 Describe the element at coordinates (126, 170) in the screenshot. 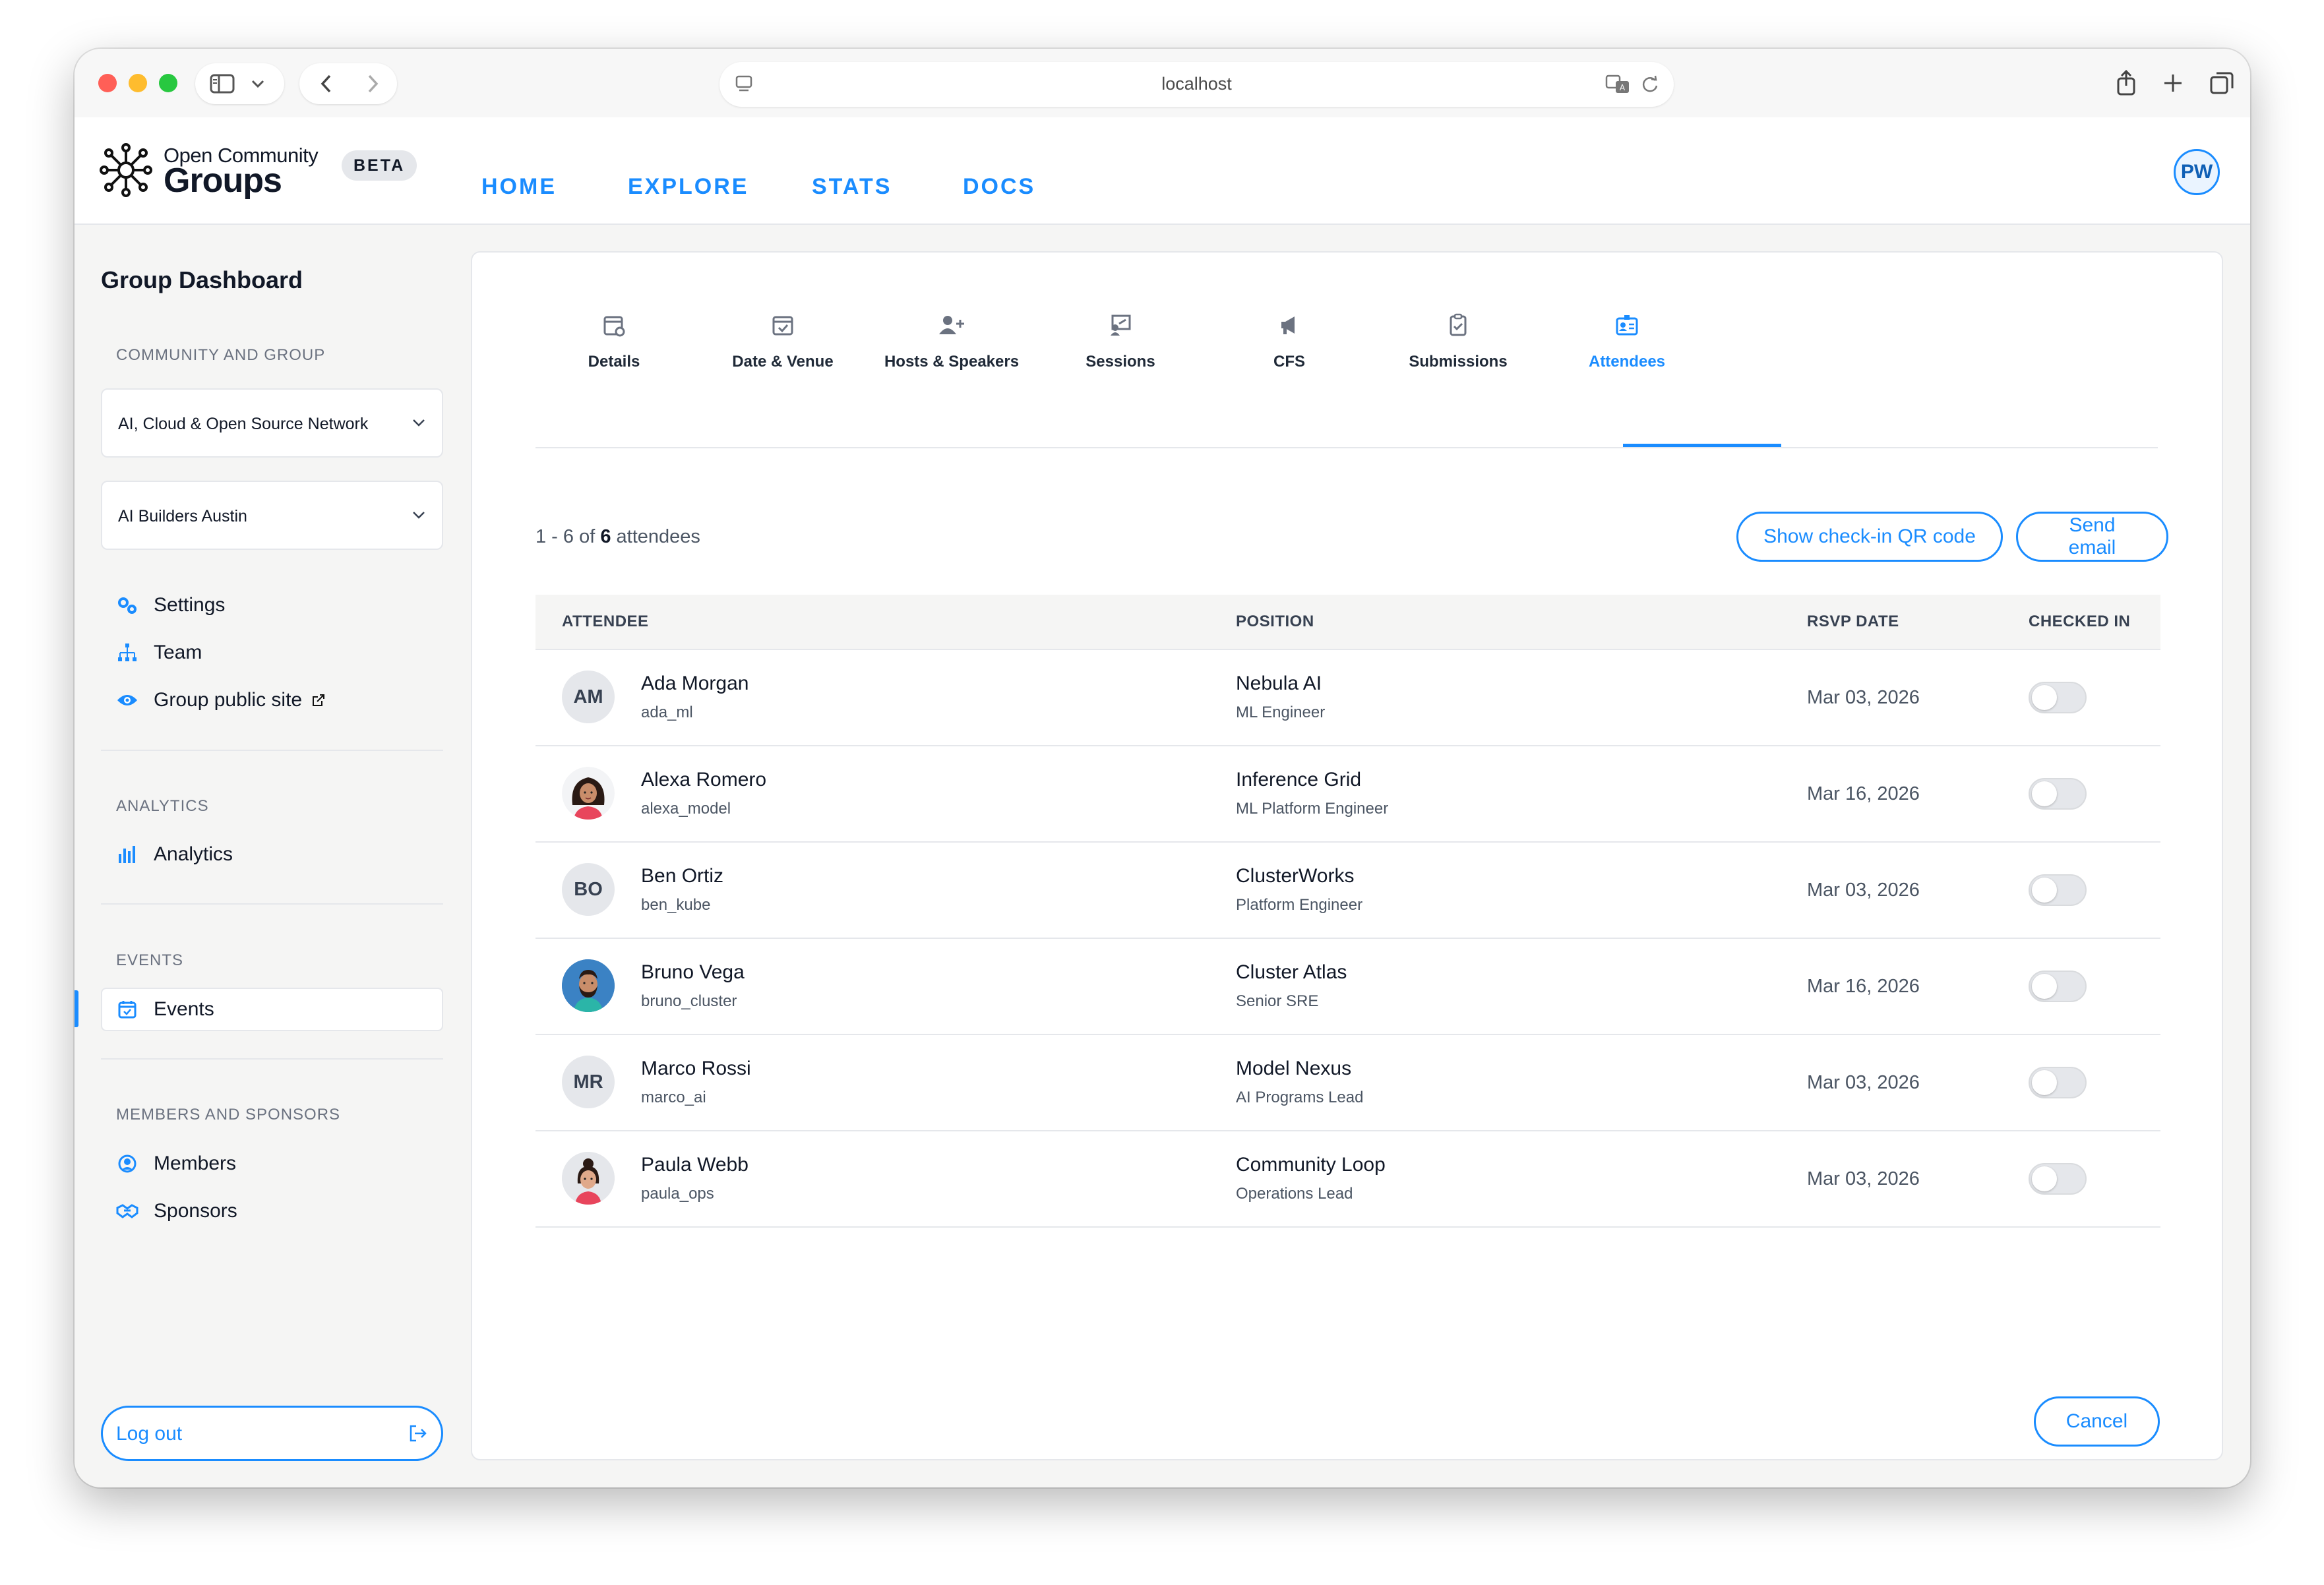

I see `community-logo-icon` at that location.